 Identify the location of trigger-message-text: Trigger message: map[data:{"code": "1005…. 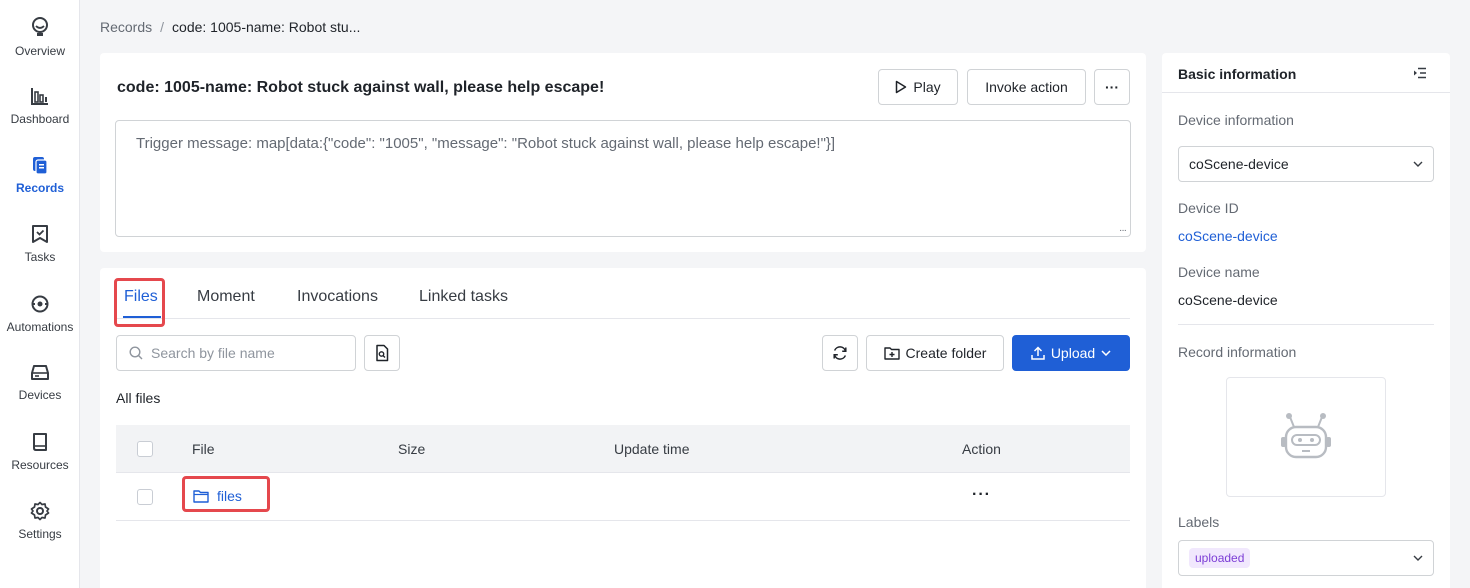
(486, 143).